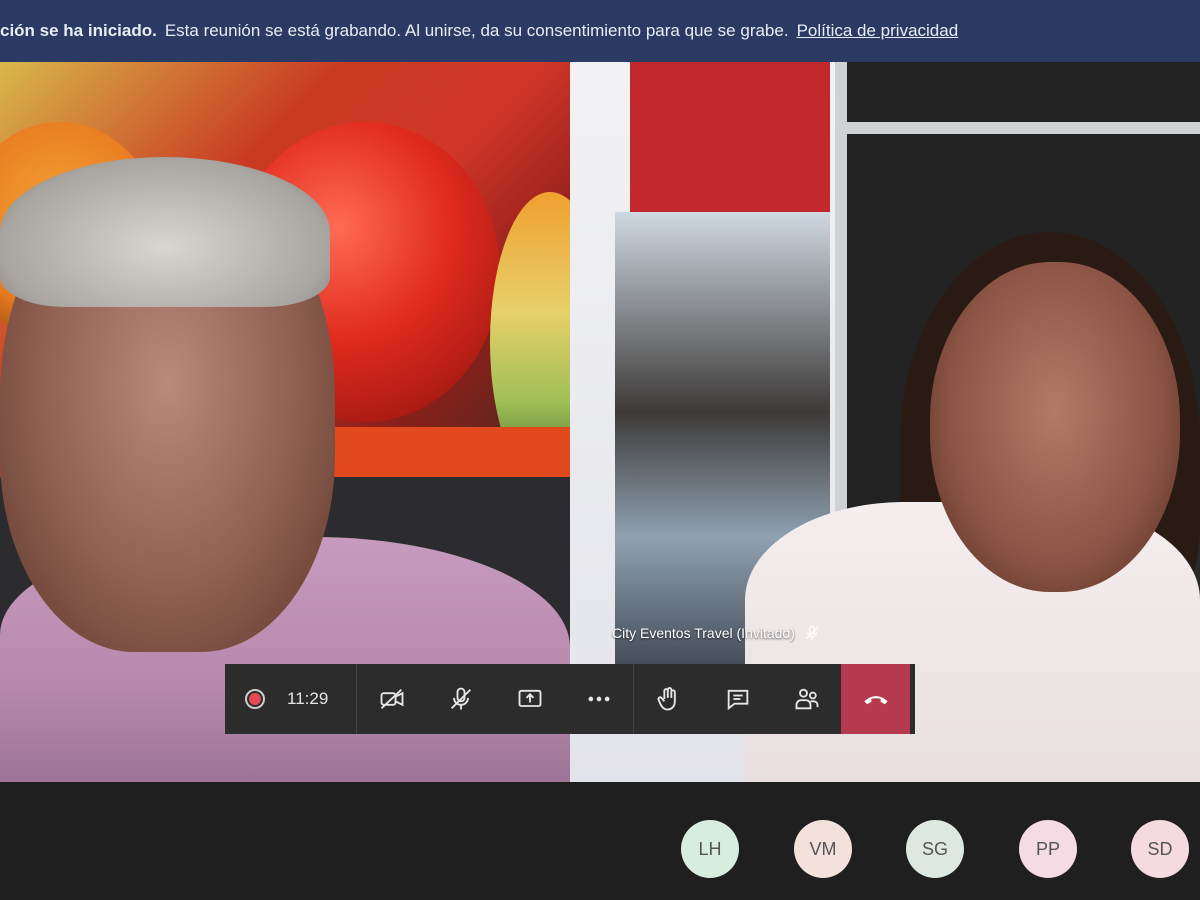 The height and width of the screenshot is (900, 1200). I want to click on participants-button, so click(806, 699).